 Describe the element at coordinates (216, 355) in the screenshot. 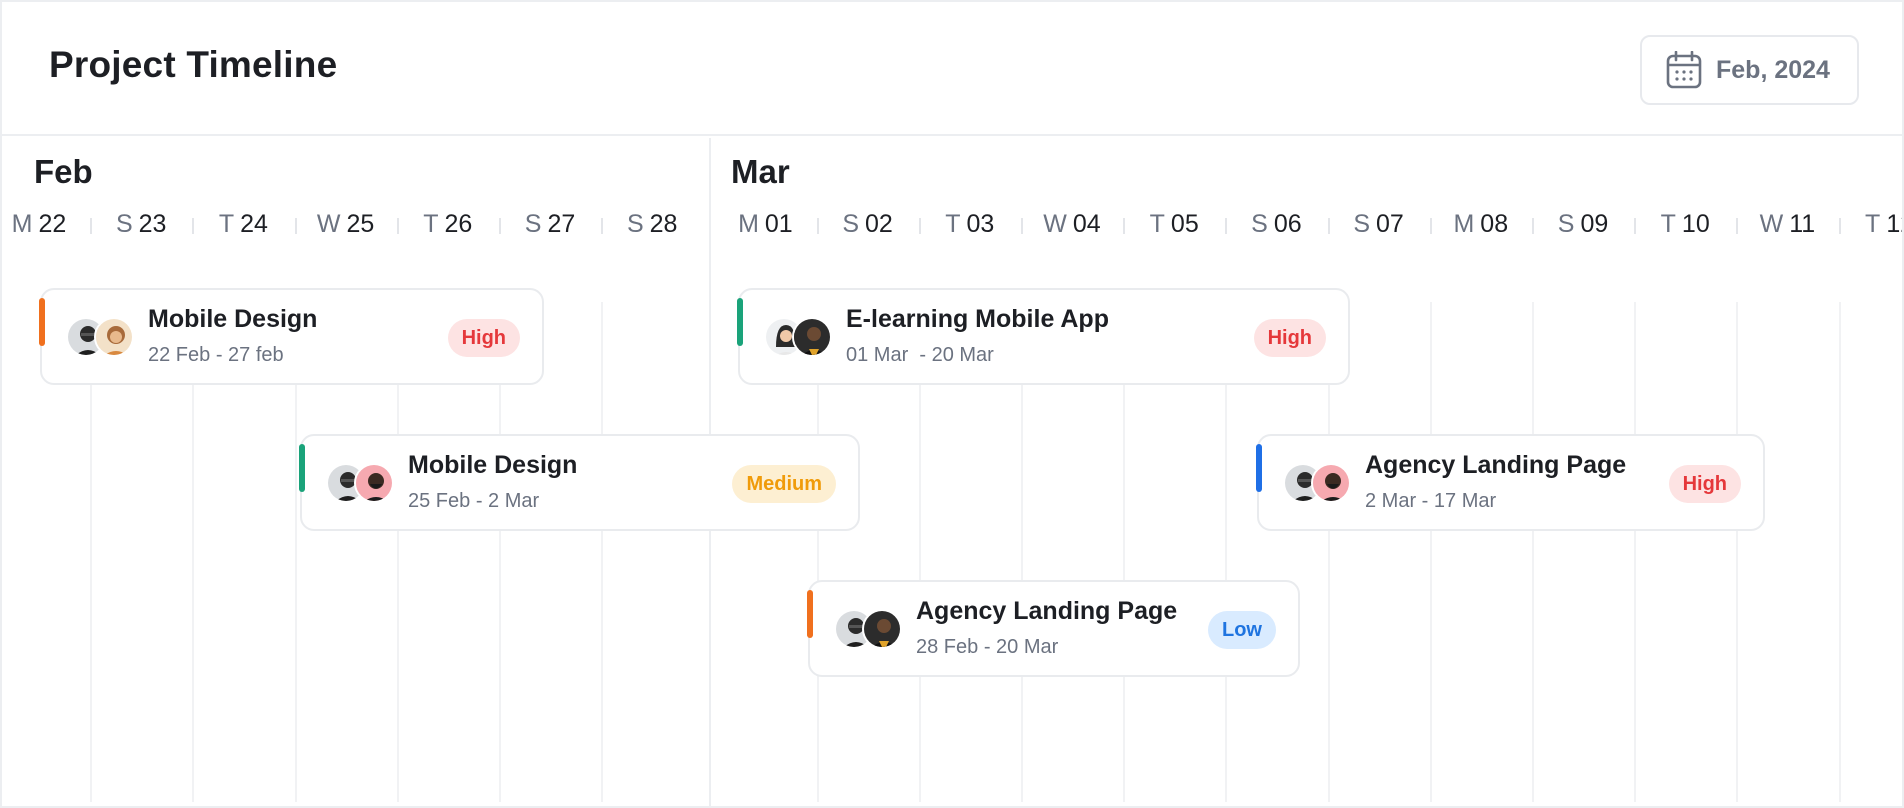

I see `task-dates: 22 Feb - 27 feb` at that location.